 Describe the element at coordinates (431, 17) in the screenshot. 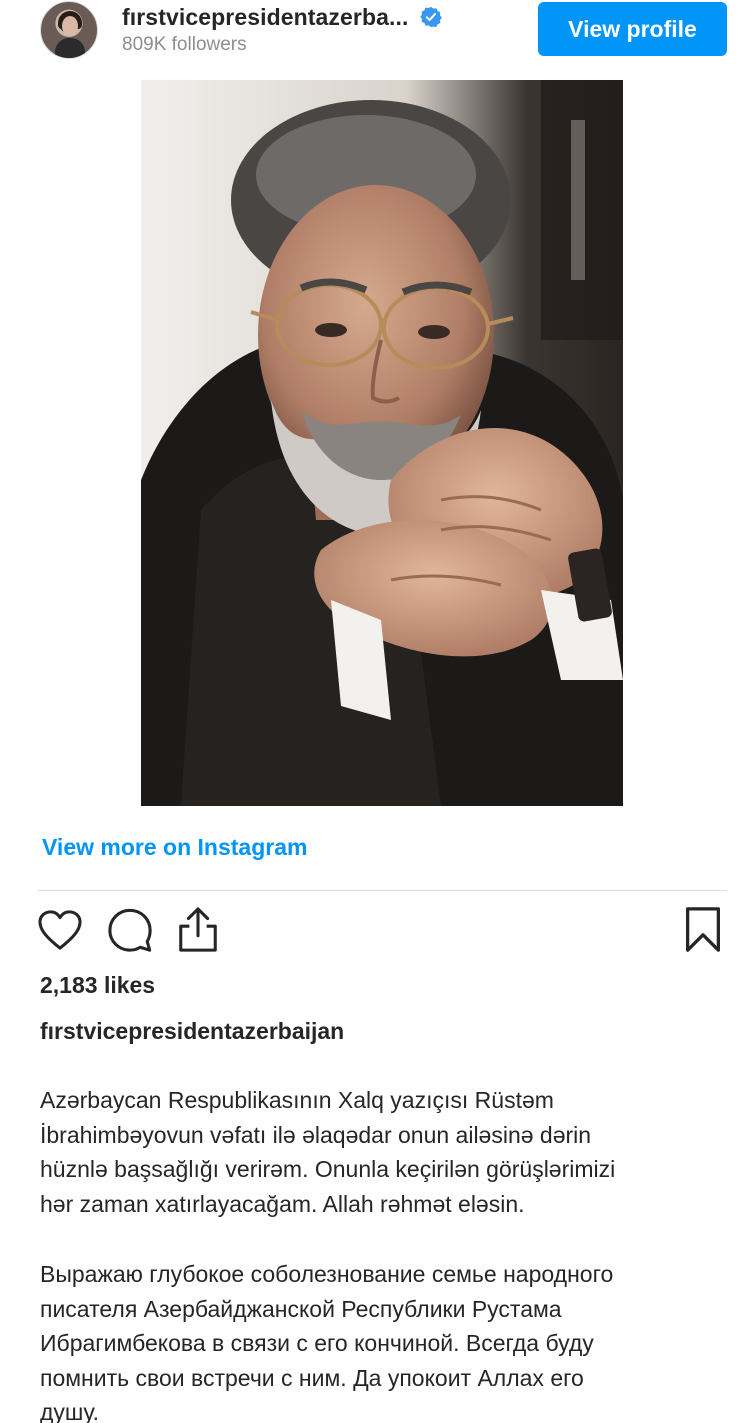

I see `verified-badge-icon` at that location.